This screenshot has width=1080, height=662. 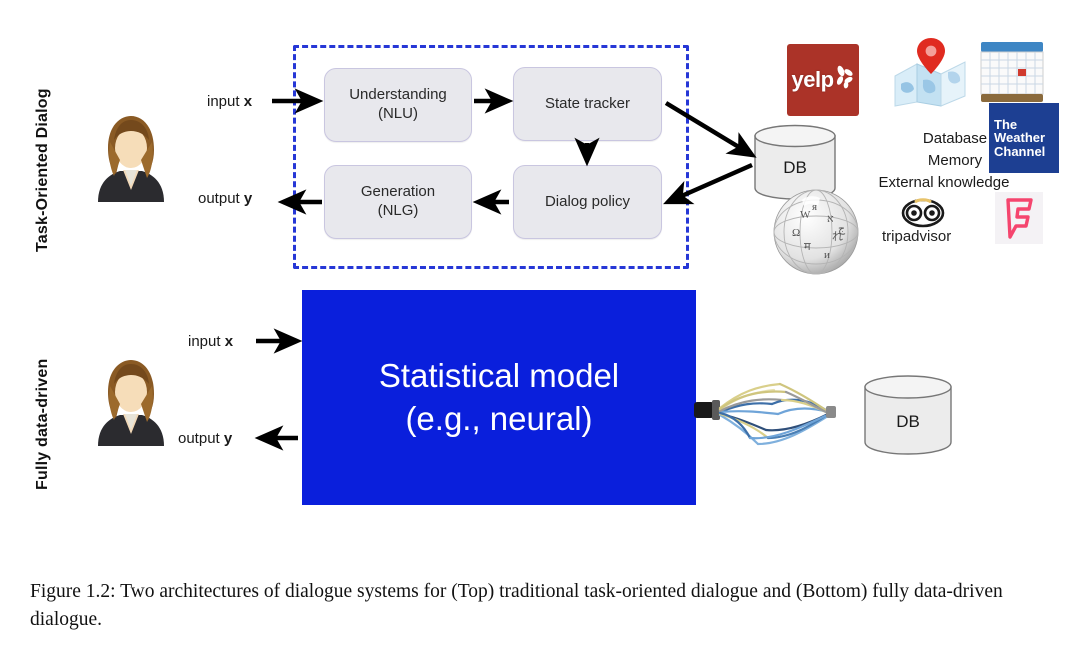 I want to click on database-cylinder-bottom: DB, so click(x=908, y=415).